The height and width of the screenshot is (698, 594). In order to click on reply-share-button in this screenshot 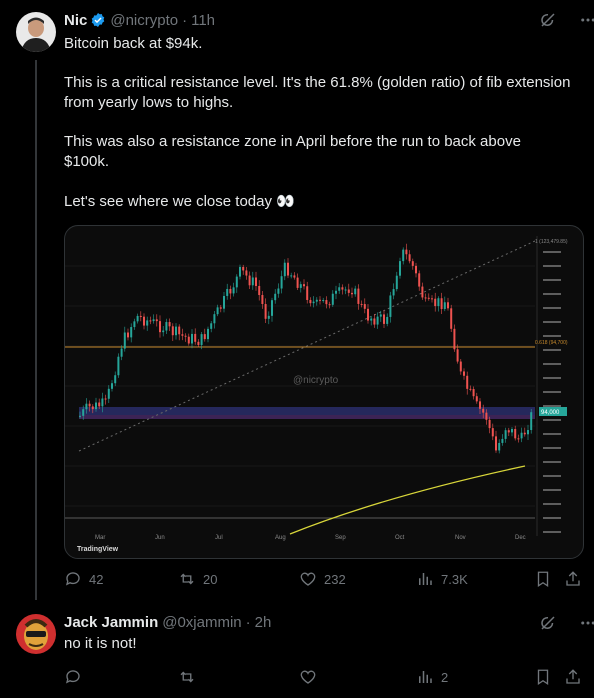, I will do `click(573, 677)`.